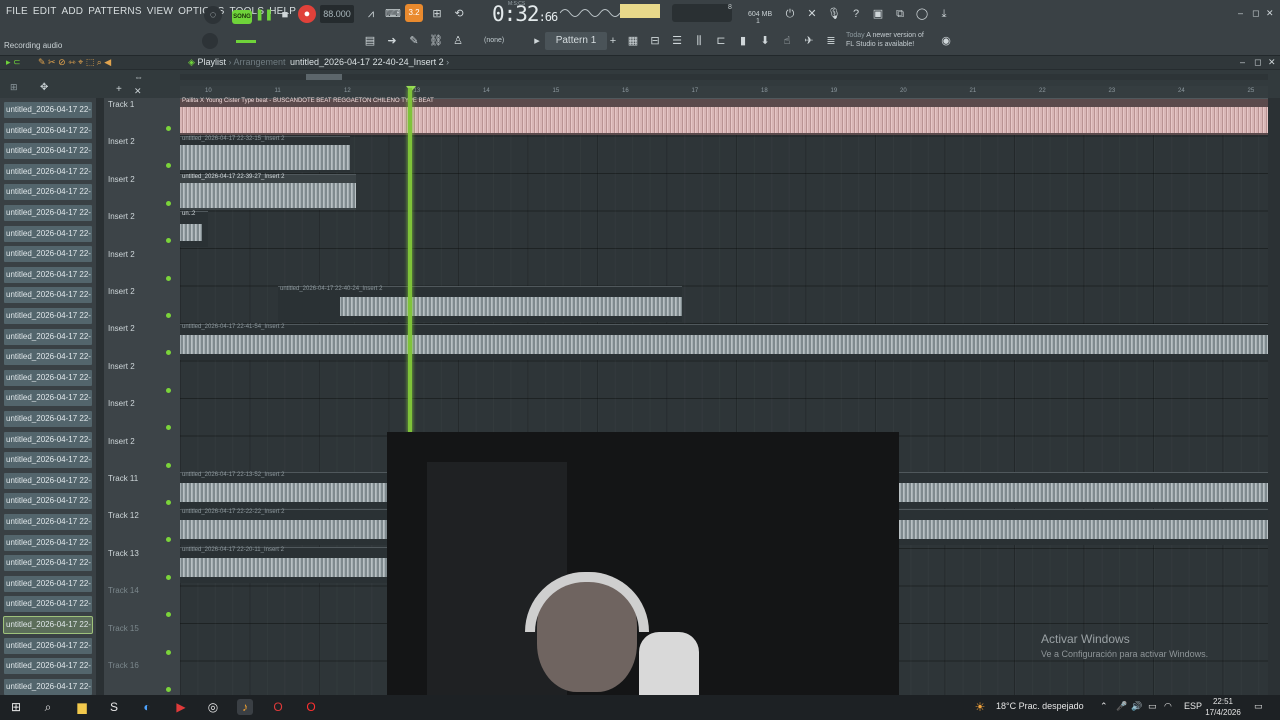  Describe the element at coordinates (121, 104) in the screenshot. I see `track-name: Track 1` at that location.